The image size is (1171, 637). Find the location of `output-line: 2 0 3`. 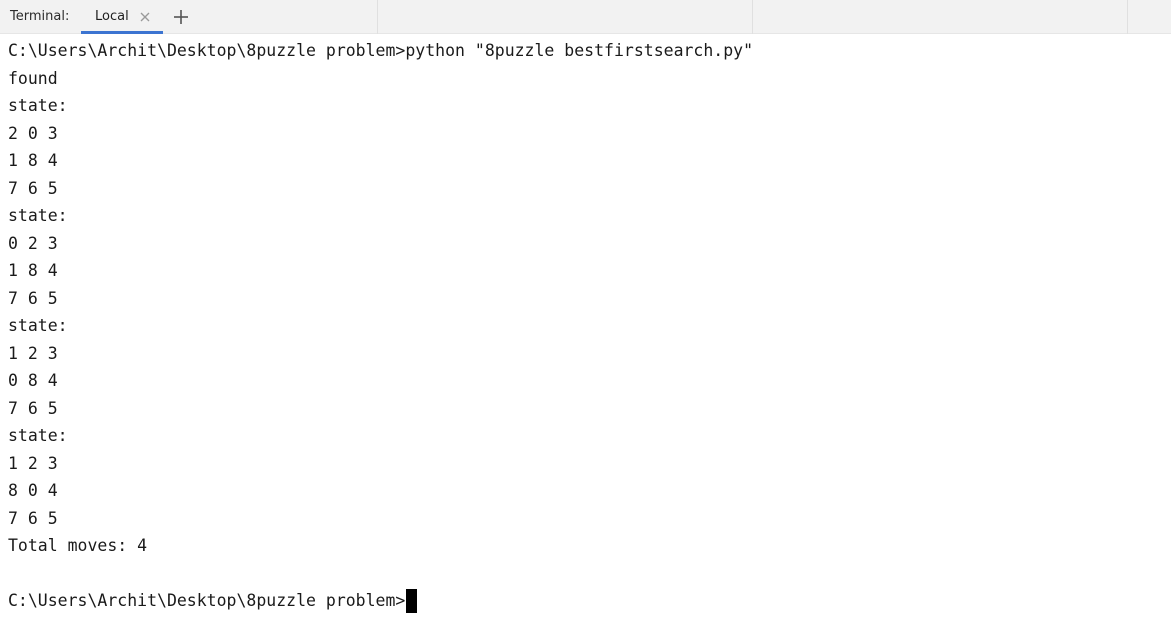

output-line: 2 0 3 is located at coordinates (33, 133).